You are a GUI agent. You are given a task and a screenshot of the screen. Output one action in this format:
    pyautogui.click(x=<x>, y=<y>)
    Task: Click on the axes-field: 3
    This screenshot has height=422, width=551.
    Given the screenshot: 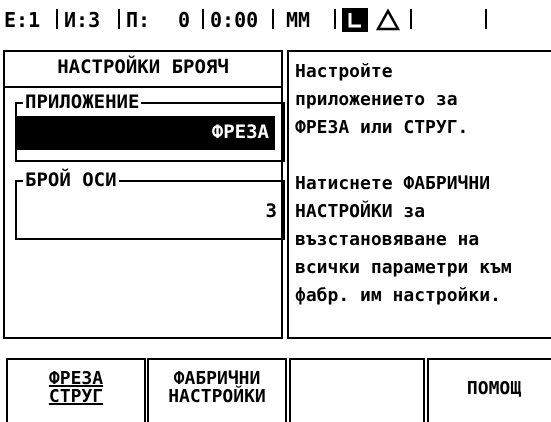 What is the action you would take?
    pyautogui.click(x=271, y=211)
    